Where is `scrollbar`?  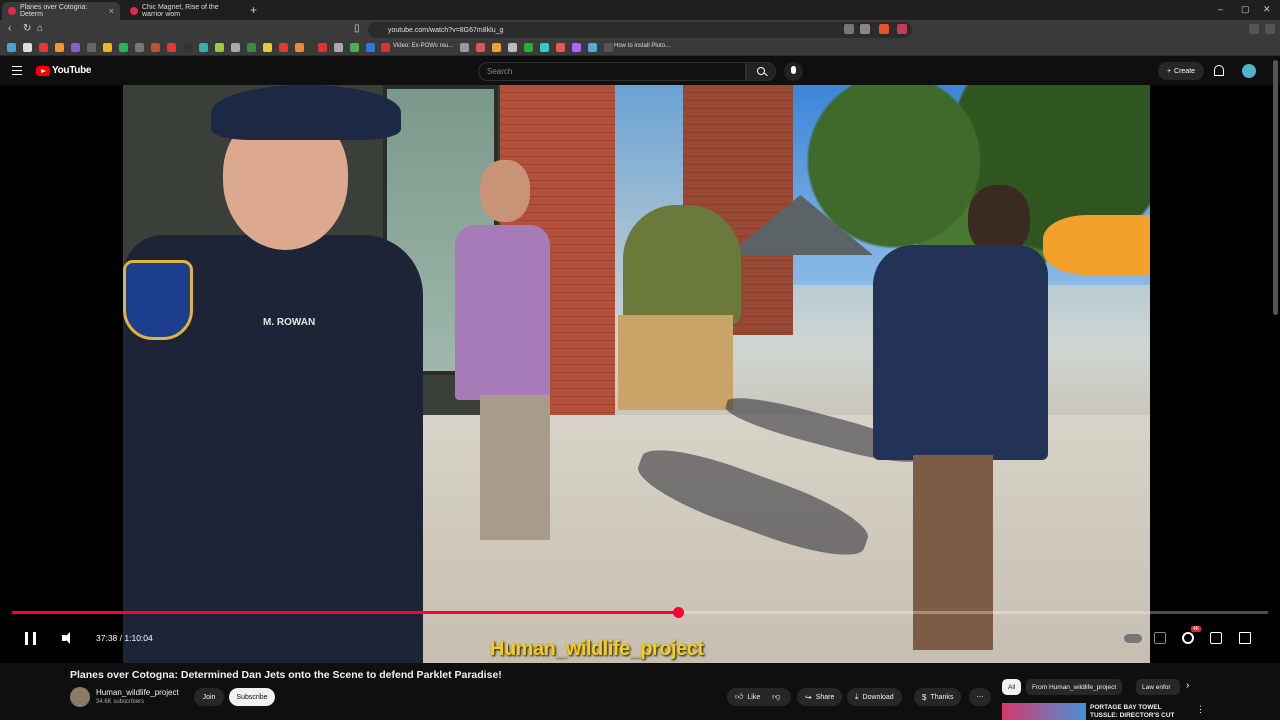 scrollbar is located at coordinates (1275, 187).